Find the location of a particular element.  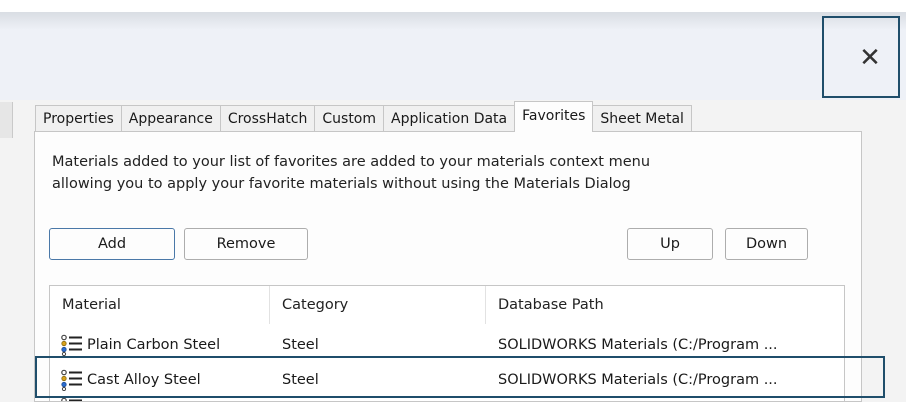

tab-appearance: Appearance is located at coordinates (170, 118).